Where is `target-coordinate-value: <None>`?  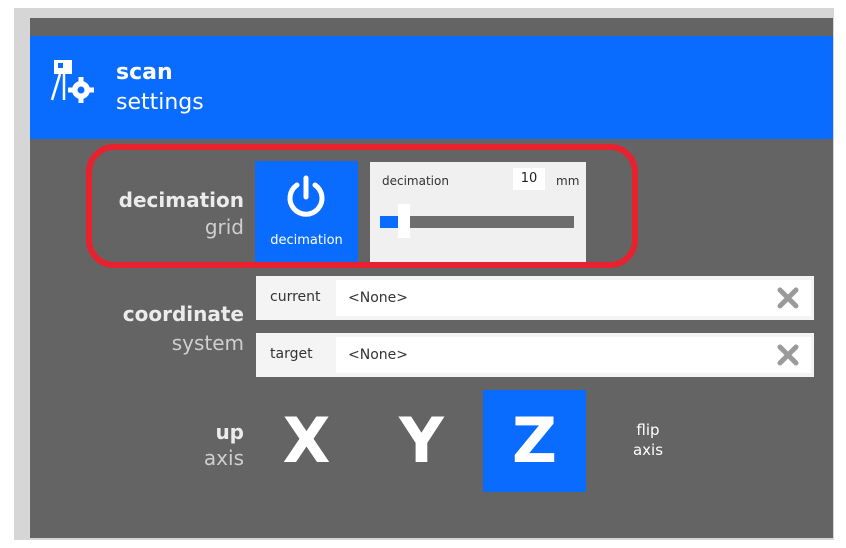 target-coordinate-value: <None> is located at coordinates (378, 355).